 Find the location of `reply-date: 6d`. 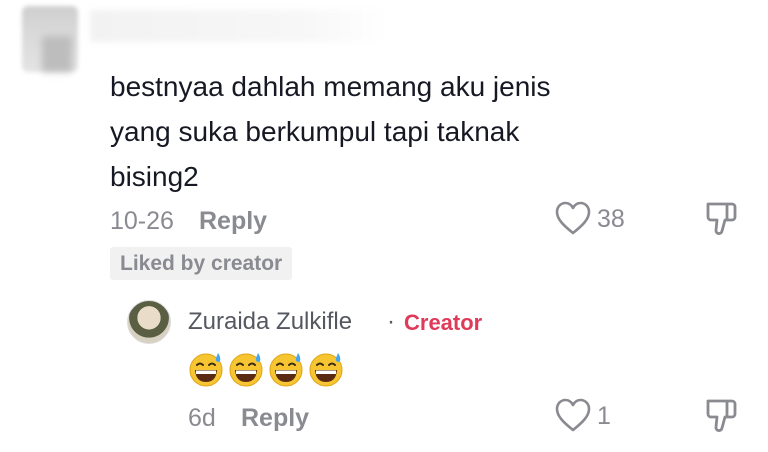

reply-date: 6d is located at coordinates (202, 418).